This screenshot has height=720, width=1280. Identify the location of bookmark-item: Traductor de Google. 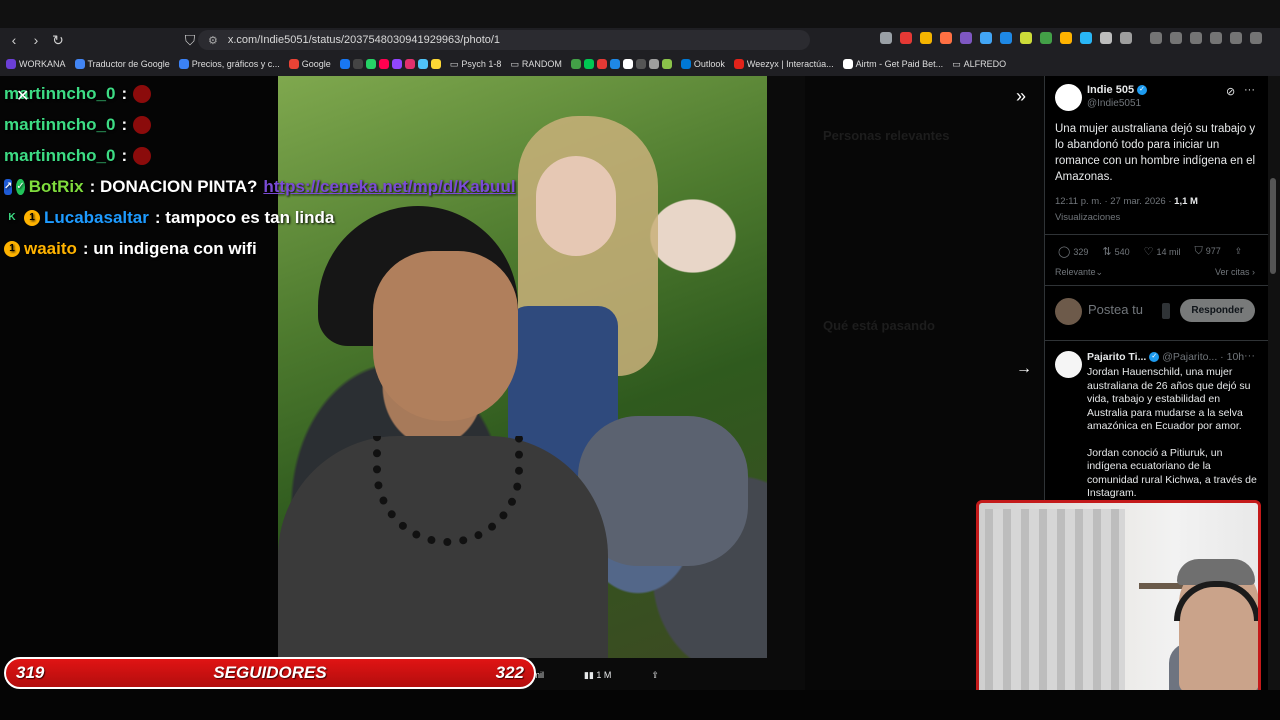
(122, 64).